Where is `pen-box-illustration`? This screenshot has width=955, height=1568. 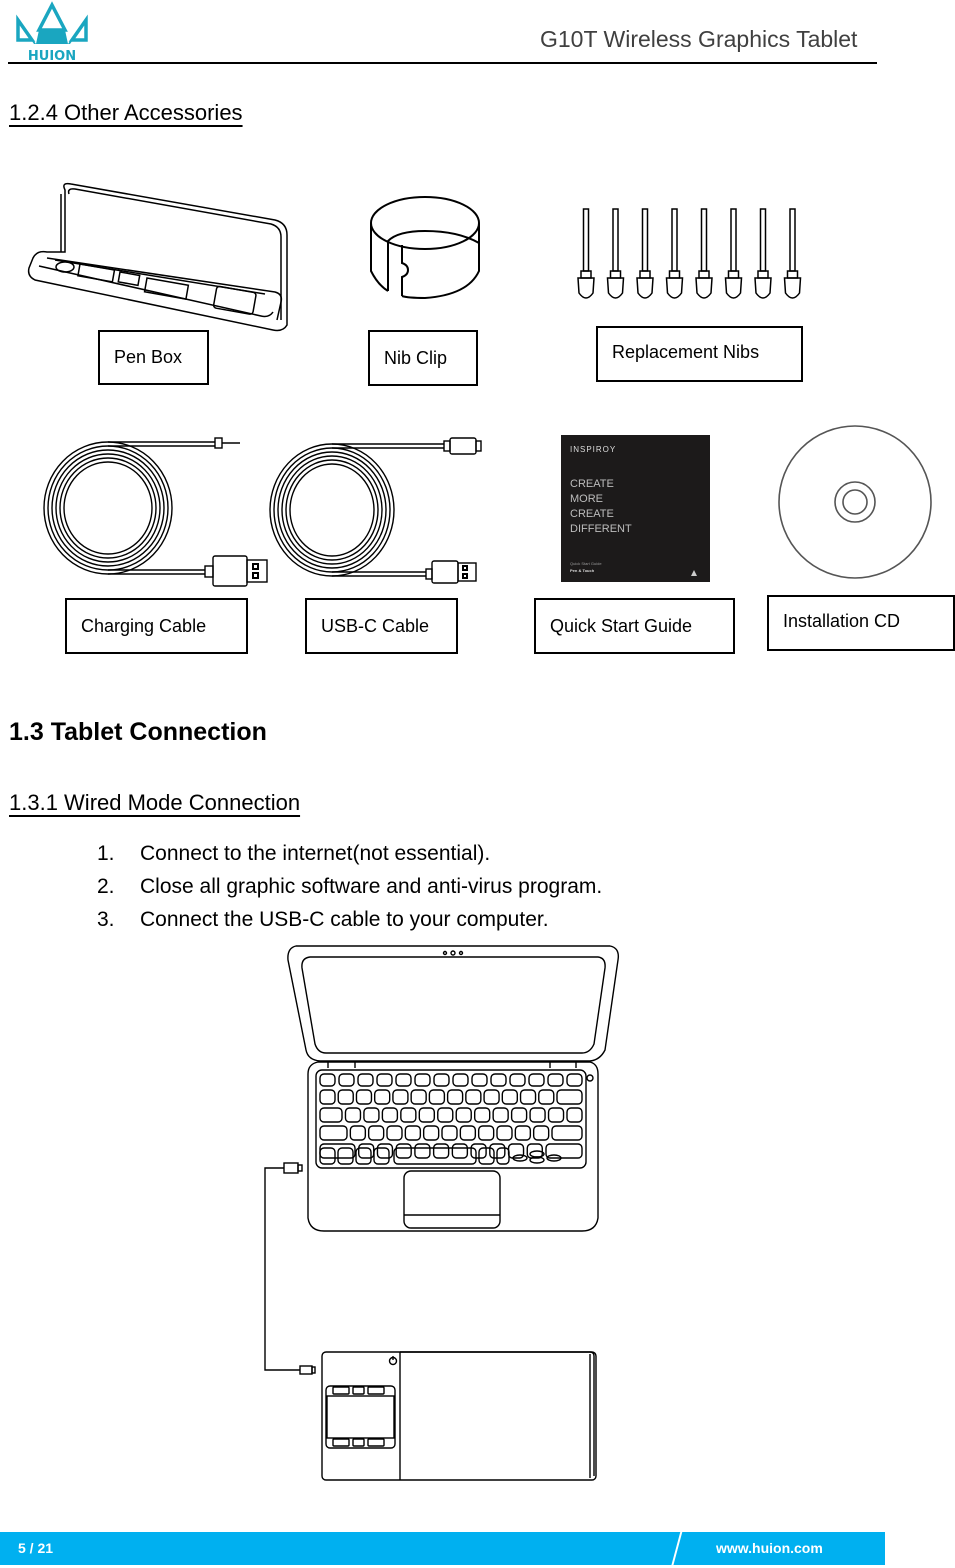
pen-box-illustration is located at coordinates (160, 260).